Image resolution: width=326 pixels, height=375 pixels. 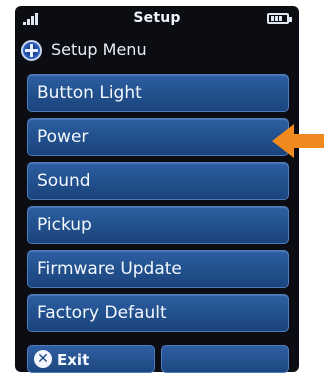 I want to click on status-title: Setup, so click(x=157, y=18).